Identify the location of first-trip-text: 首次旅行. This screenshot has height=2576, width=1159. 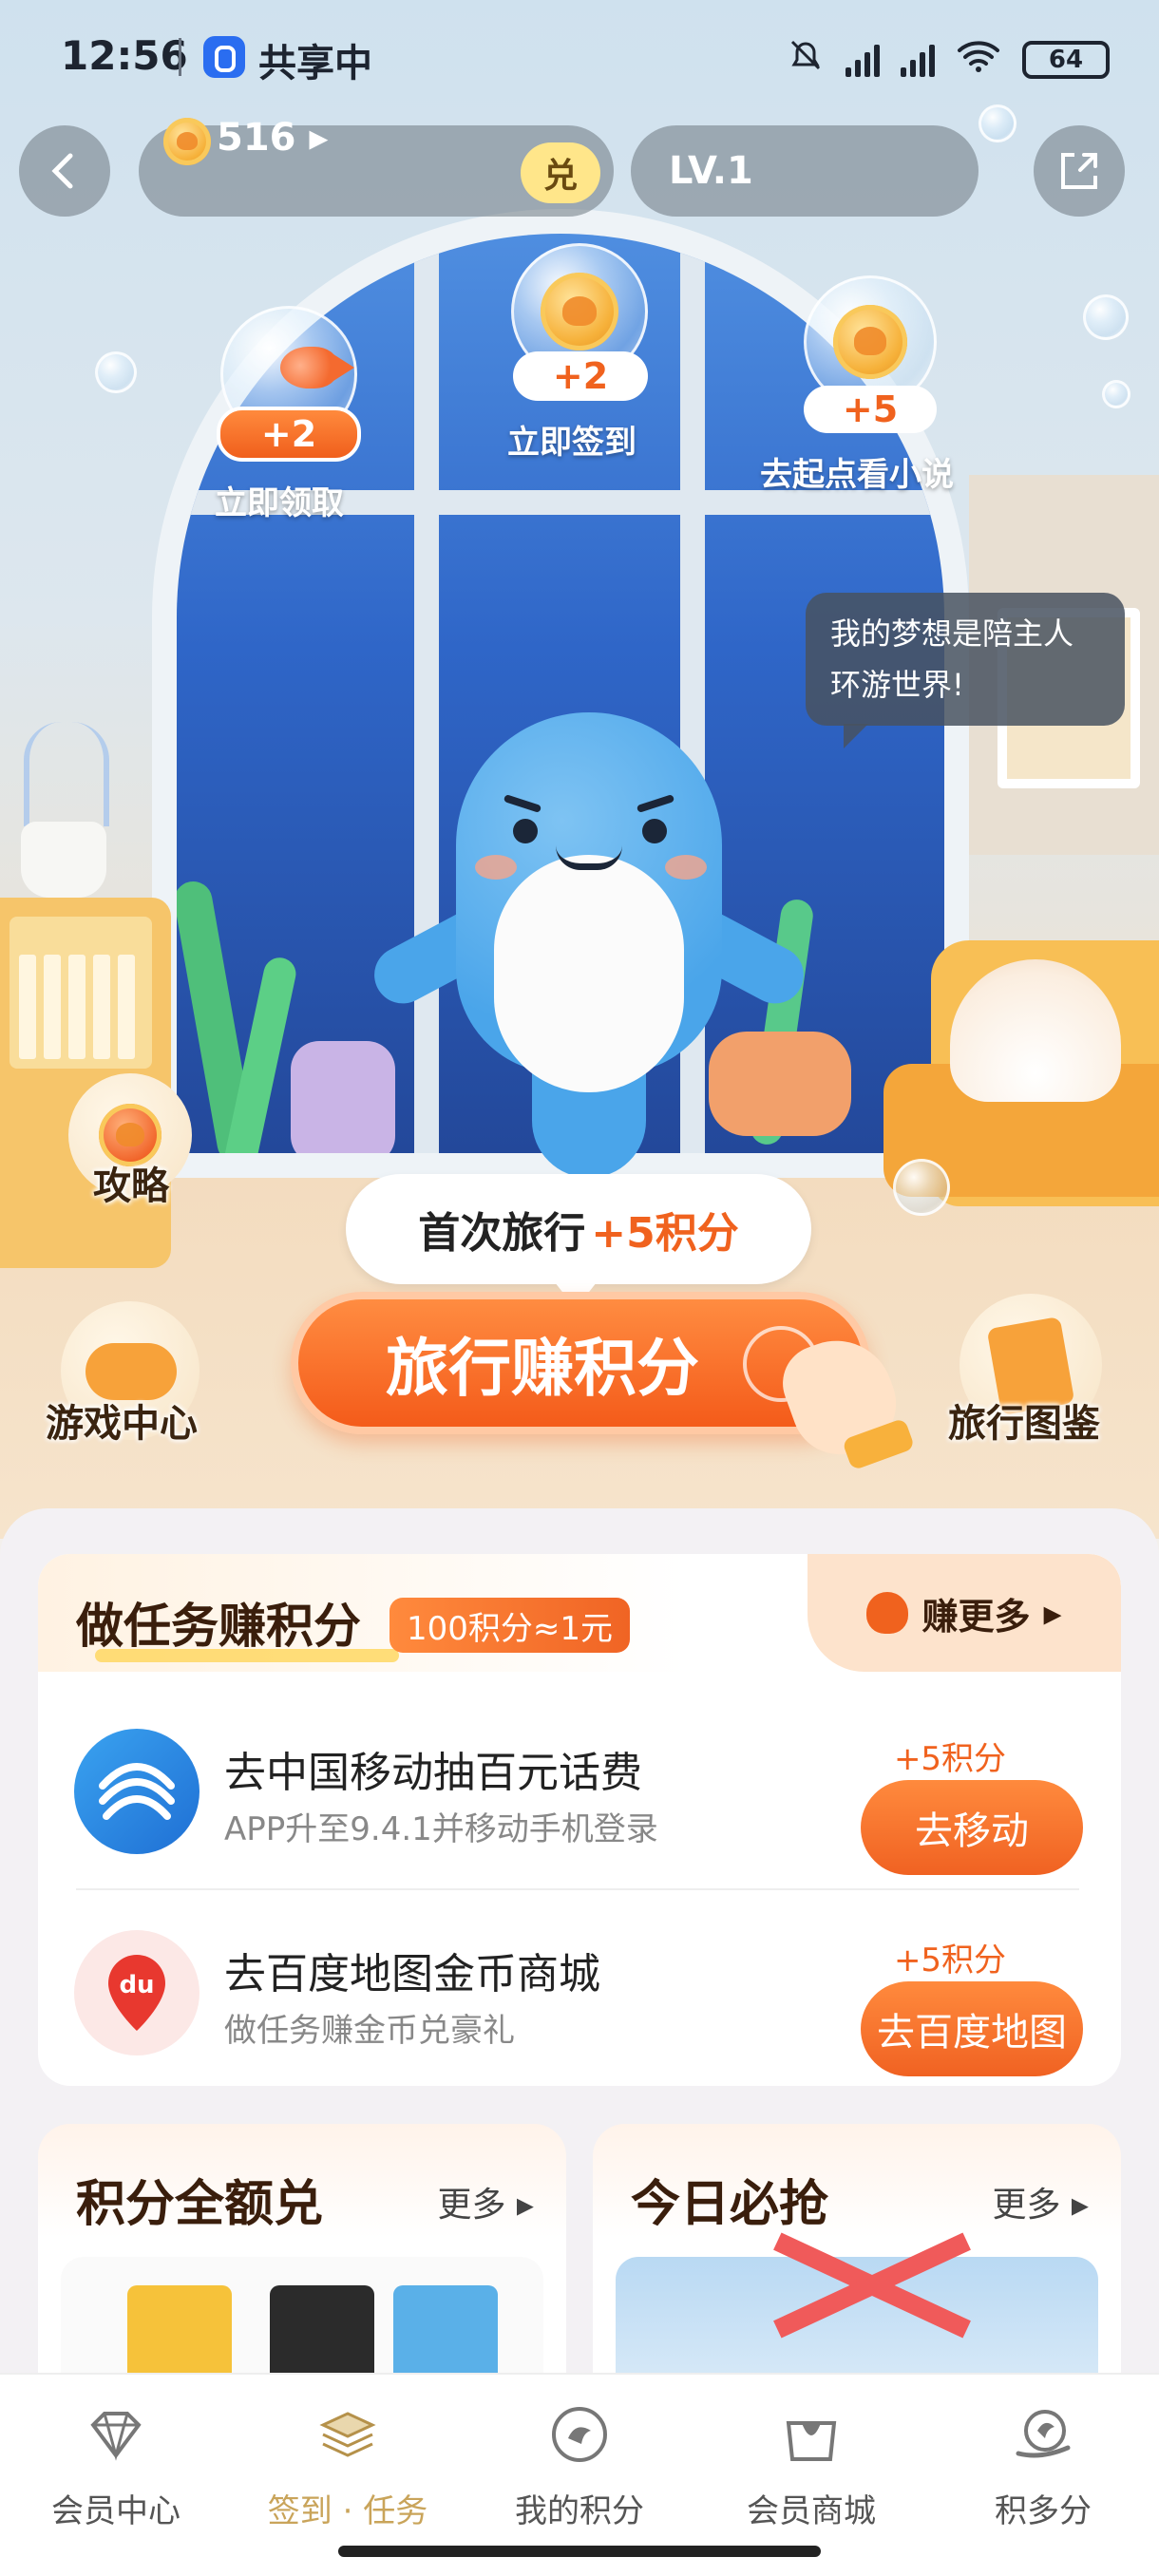
(502, 1233).